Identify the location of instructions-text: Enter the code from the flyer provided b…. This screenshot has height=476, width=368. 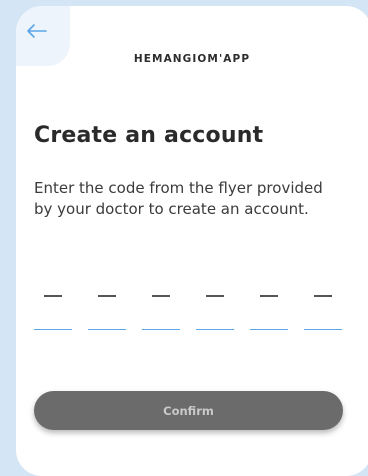
(178, 198).